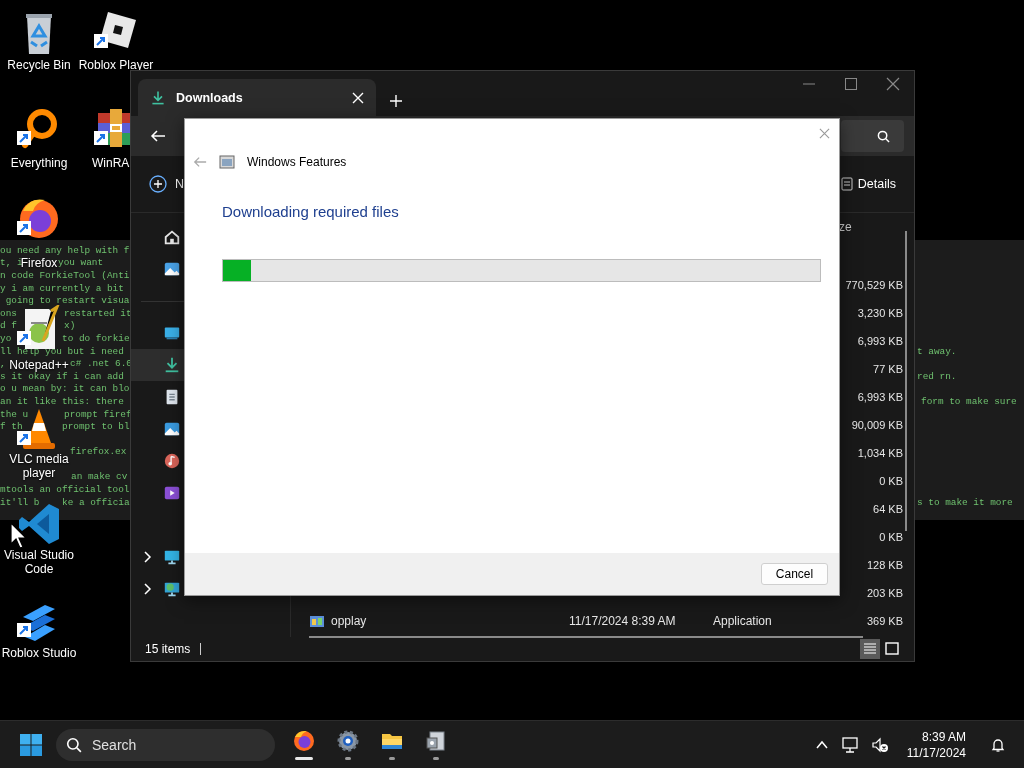 This screenshot has height=768, width=1024. Describe the element at coordinates (65, 490) in the screenshot. I see `terminal-text: mtools an official tool` at that location.